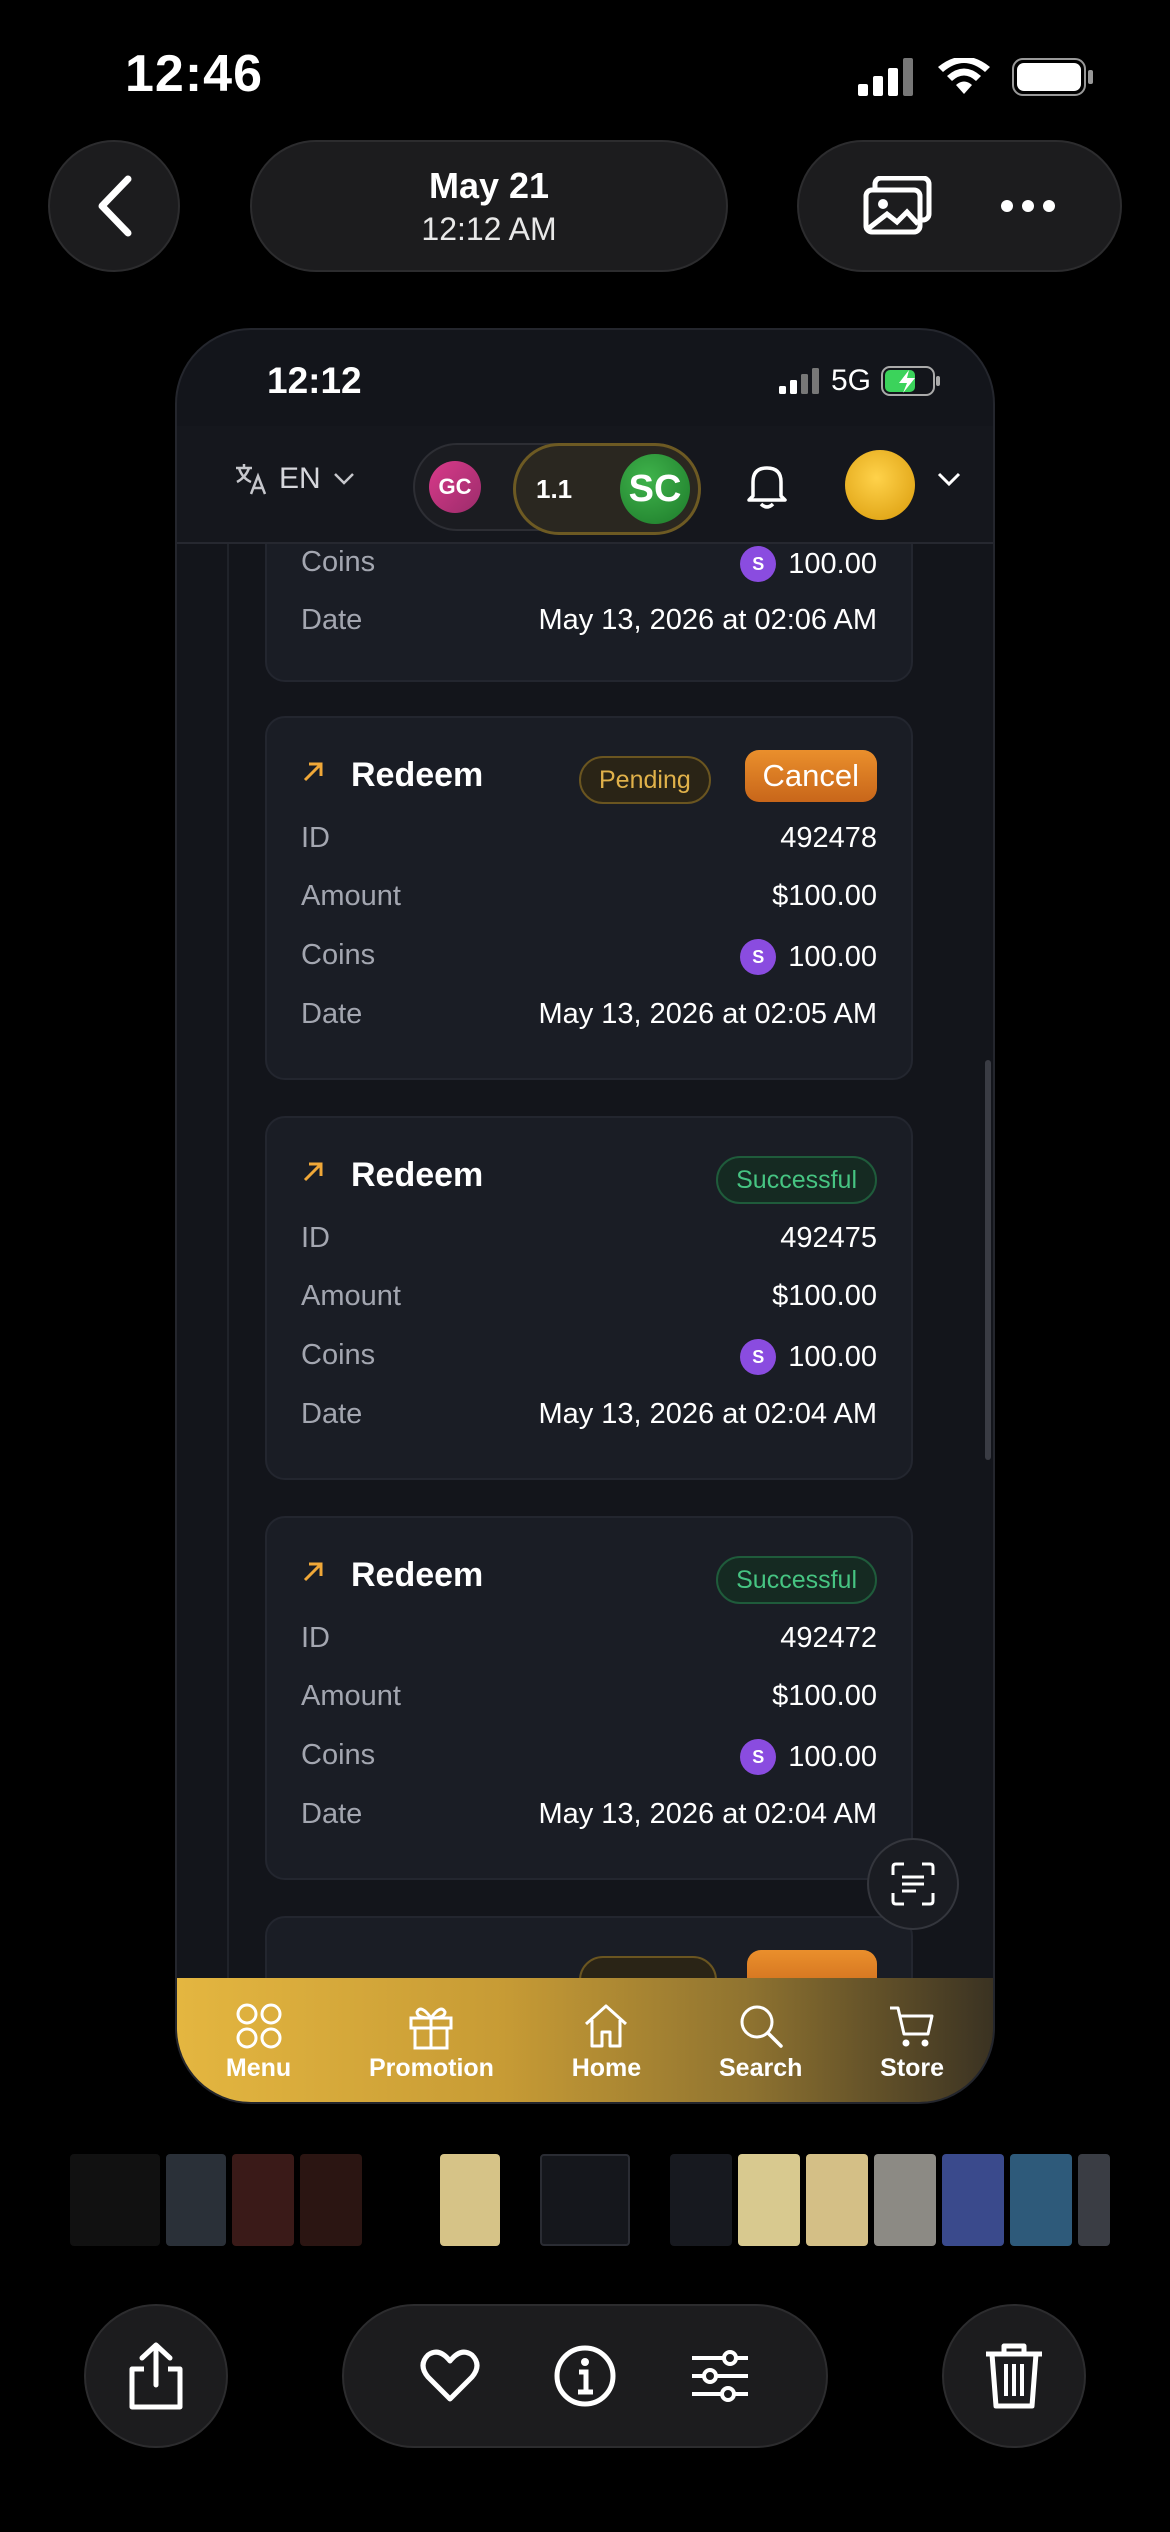 Image resolution: width=1170 pixels, height=2532 pixels. What do you see at coordinates (606, 2025) in the screenshot?
I see `home-icon` at bounding box center [606, 2025].